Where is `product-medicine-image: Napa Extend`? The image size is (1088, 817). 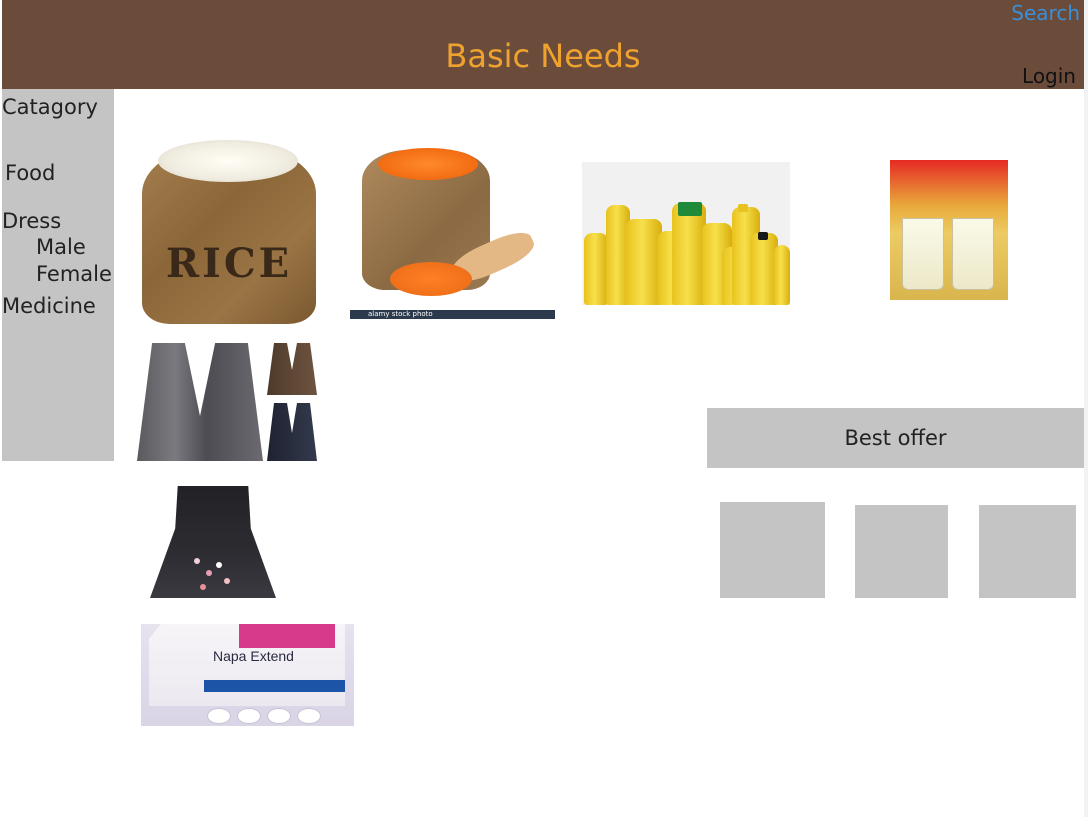 product-medicine-image: Napa Extend is located at coordinates (247, 675).